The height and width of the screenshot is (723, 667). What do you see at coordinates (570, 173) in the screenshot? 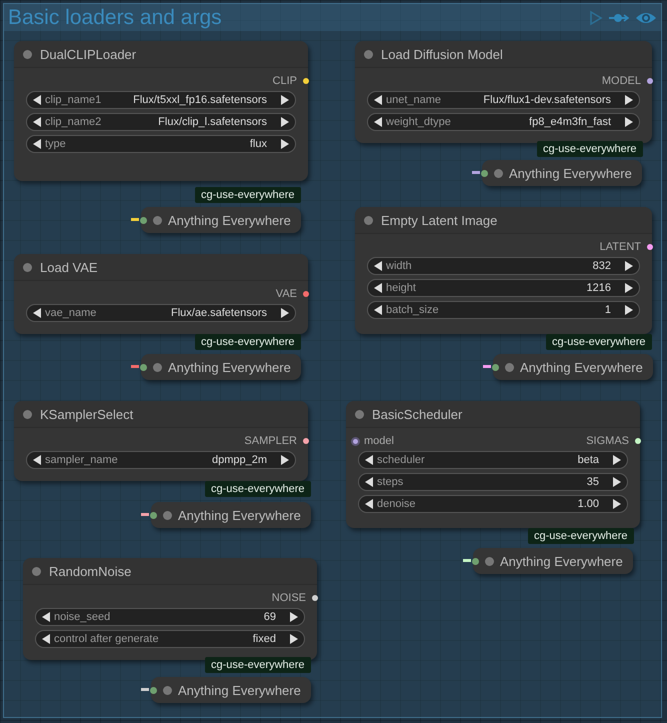
I see `node-title: Anything Everywhere` at bounding box center [570, 173].